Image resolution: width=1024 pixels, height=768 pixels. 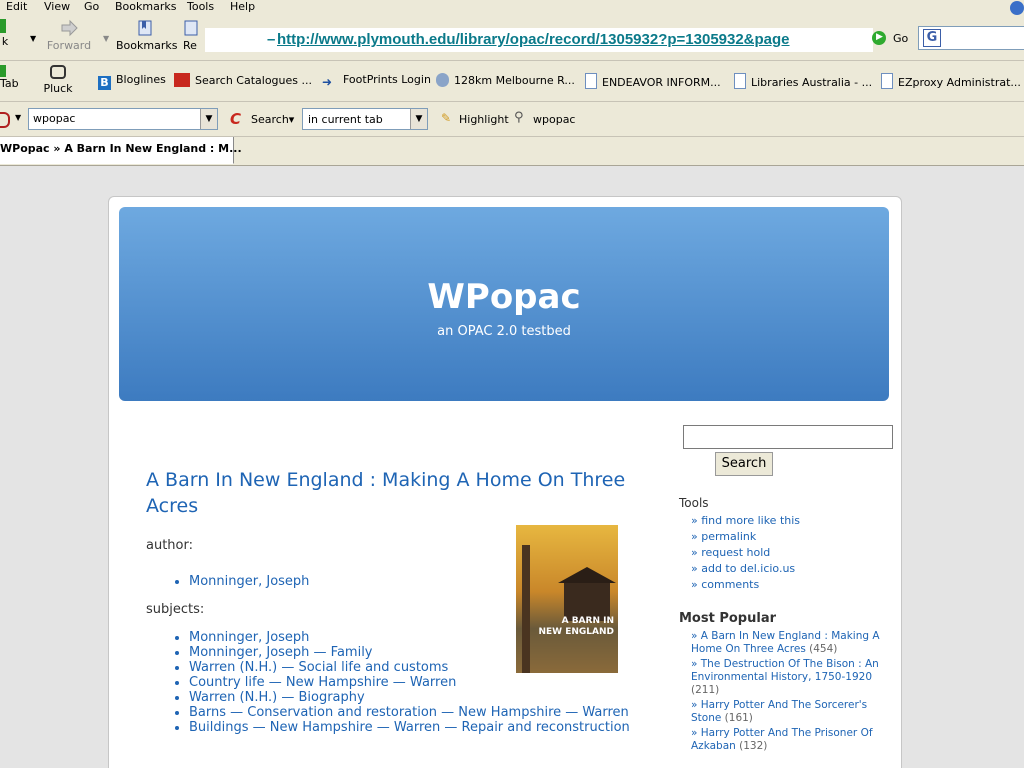 I want to click on tool-permalink-link: » permalink, so click(x=781, y=537).